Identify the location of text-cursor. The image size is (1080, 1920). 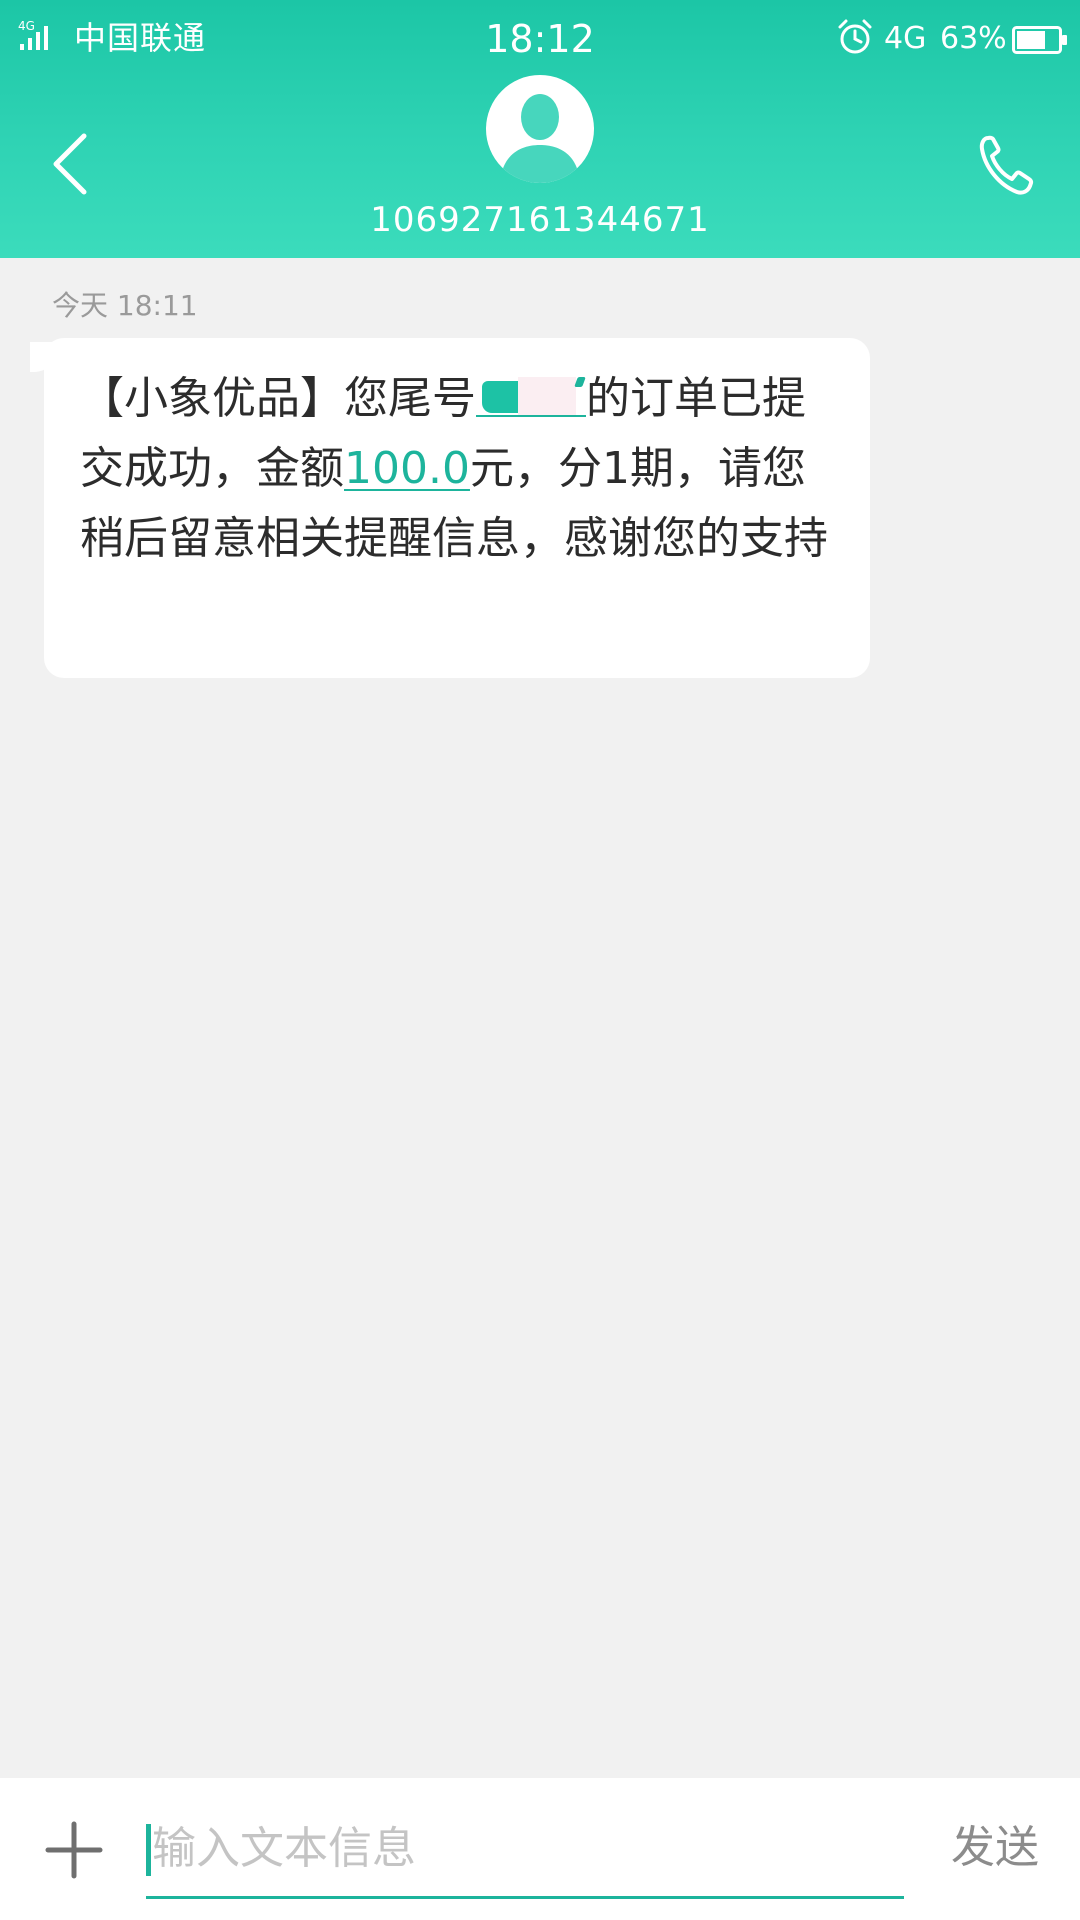
(148, 1850).